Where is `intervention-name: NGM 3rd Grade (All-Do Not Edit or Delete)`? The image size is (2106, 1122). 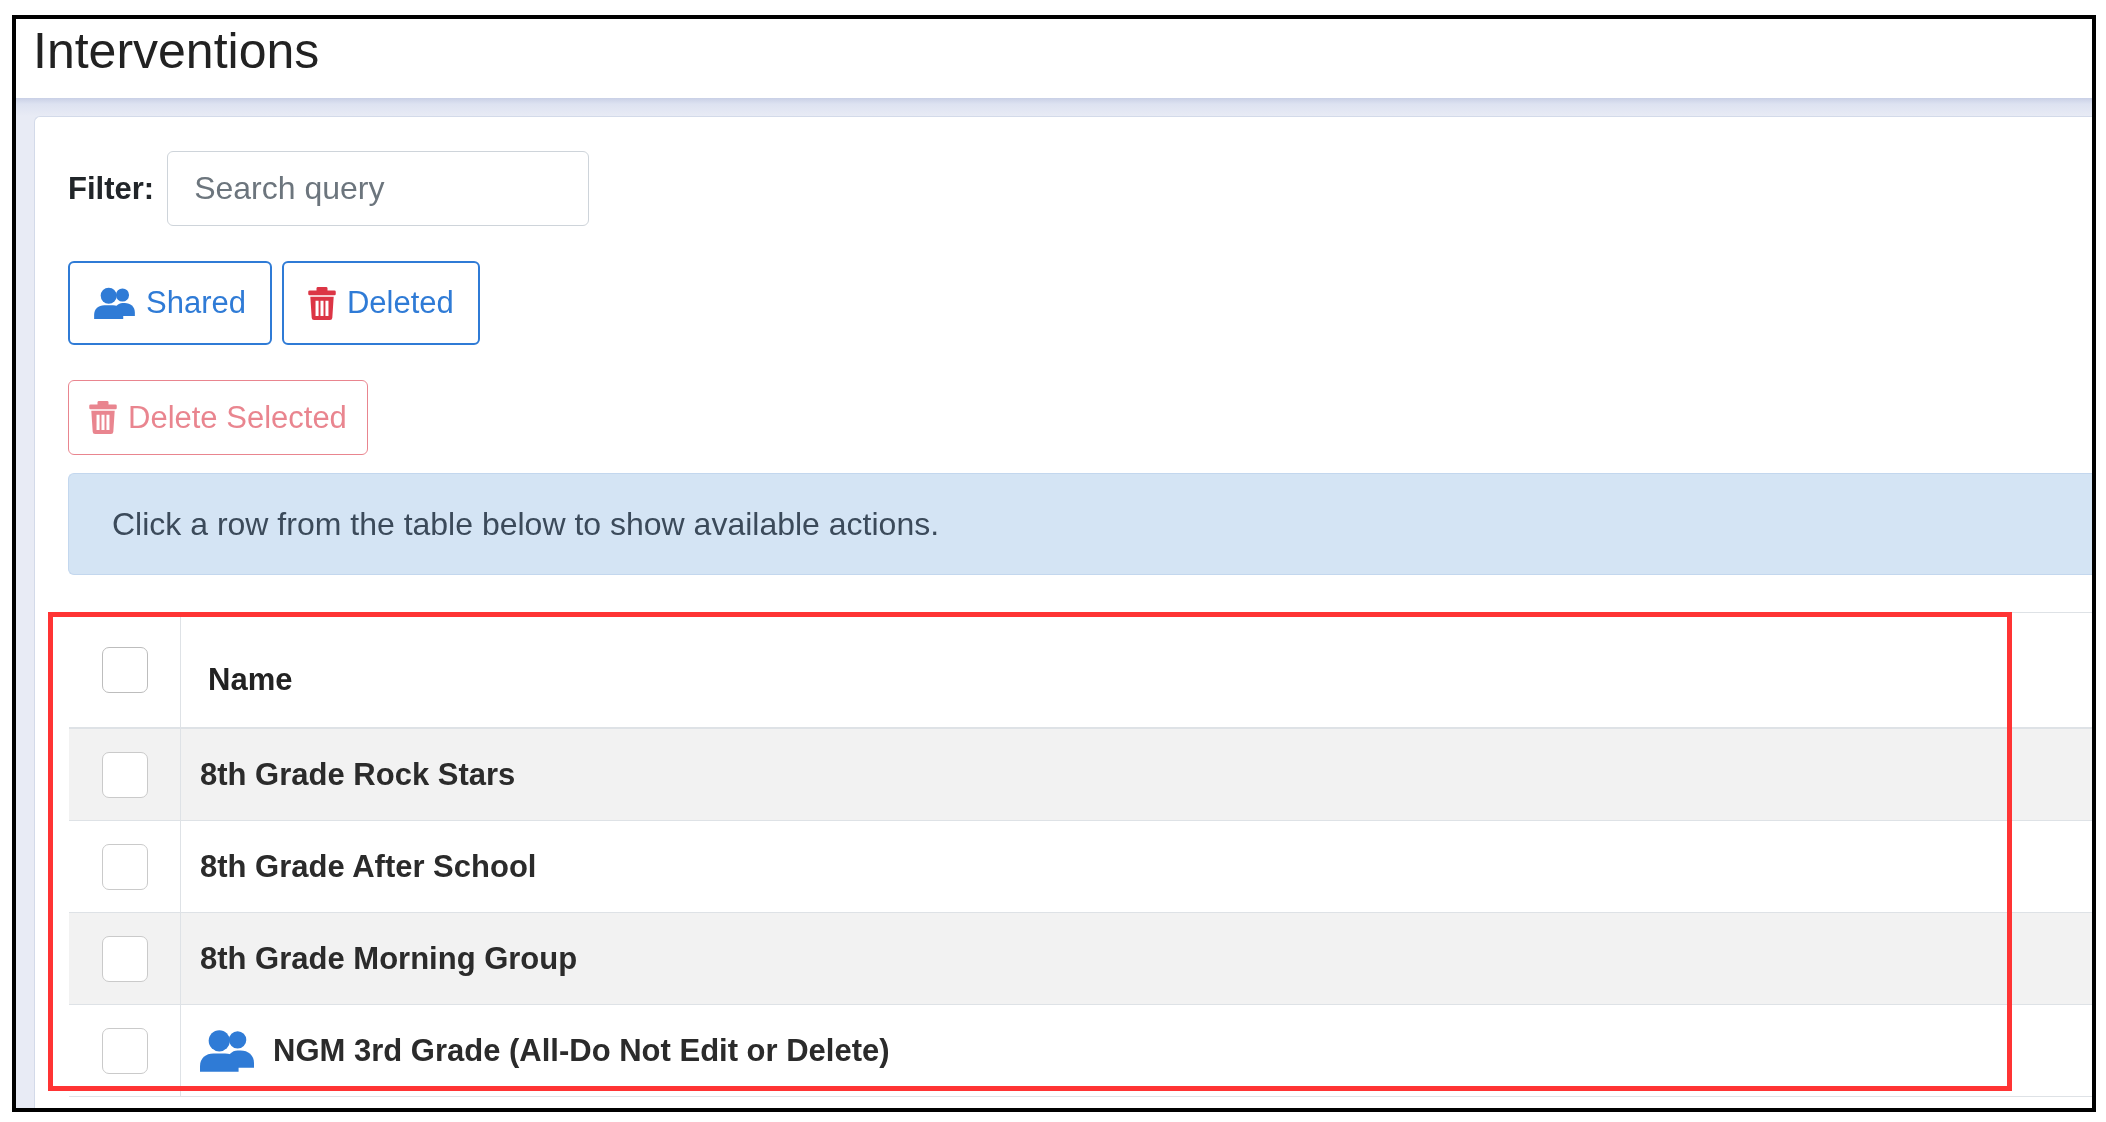
intervention-name: NGM 3rd Grade (All-Do Not Edit or Delete) is located at coordinates (581, 1050).